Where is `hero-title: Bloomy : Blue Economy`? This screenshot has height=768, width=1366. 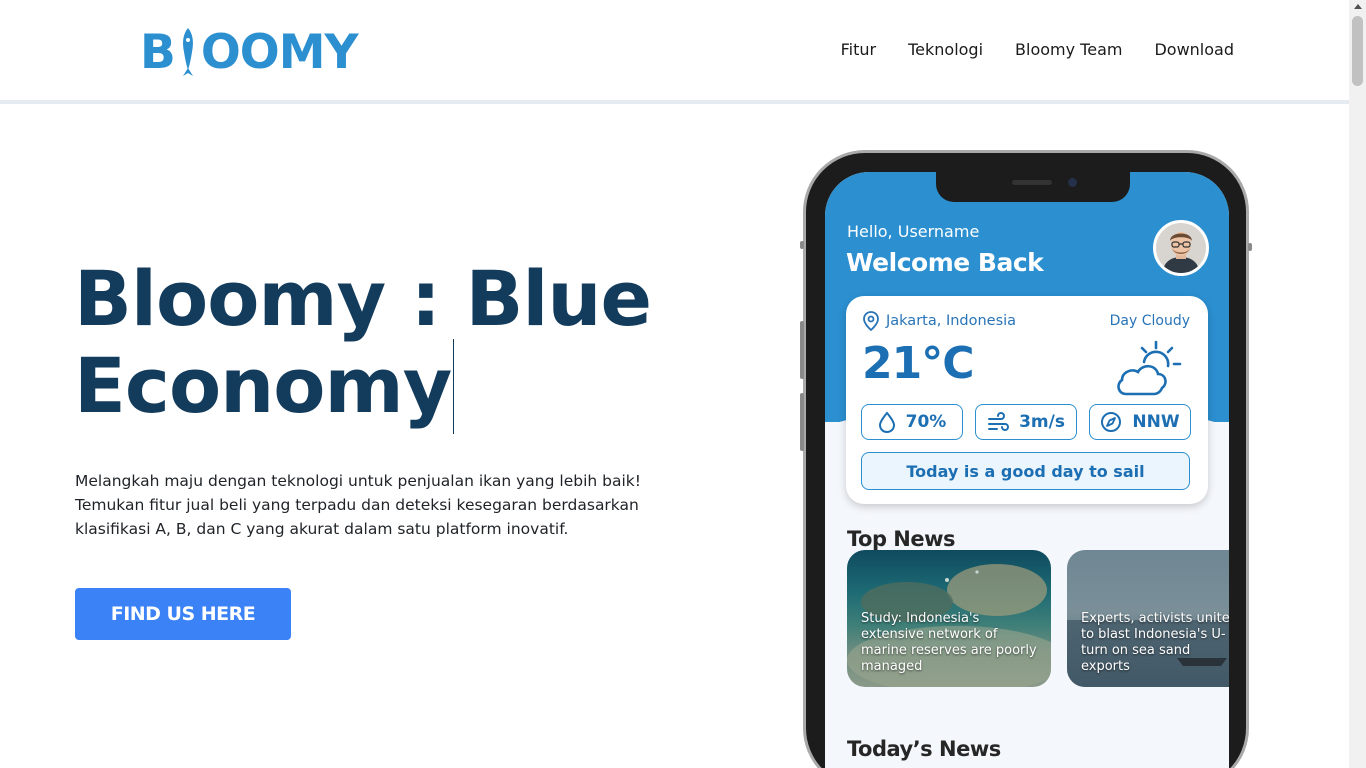
hero-title: Bloomy : Blue Economy is located at coordinates (384, 346).